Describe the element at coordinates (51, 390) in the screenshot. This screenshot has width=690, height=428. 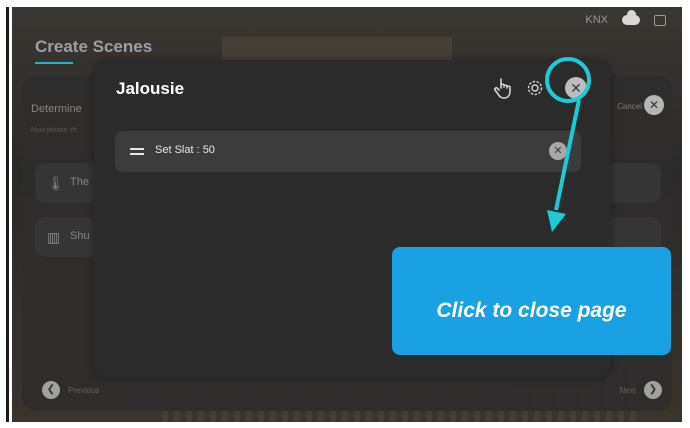
I see `chevron-left-icon: ❮` at that location.